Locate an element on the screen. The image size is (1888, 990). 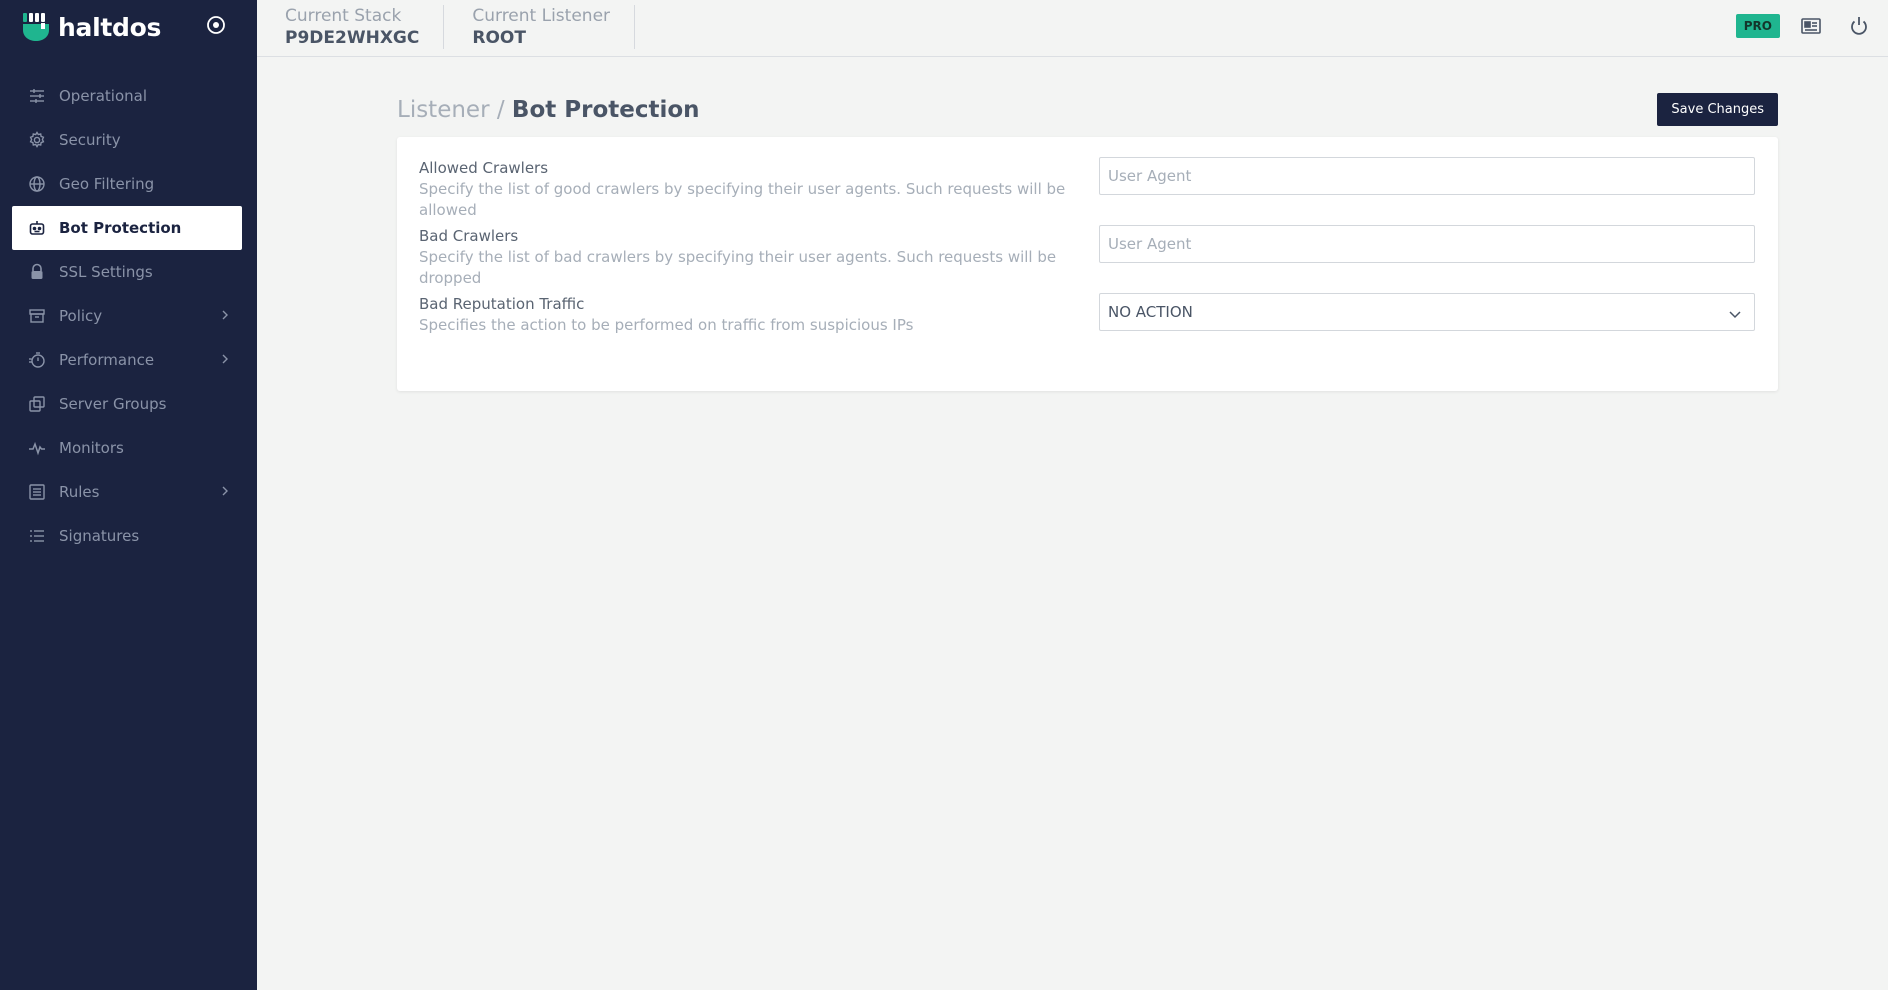
current-stack-label: Current Stack is located at coordinates (343, 16).